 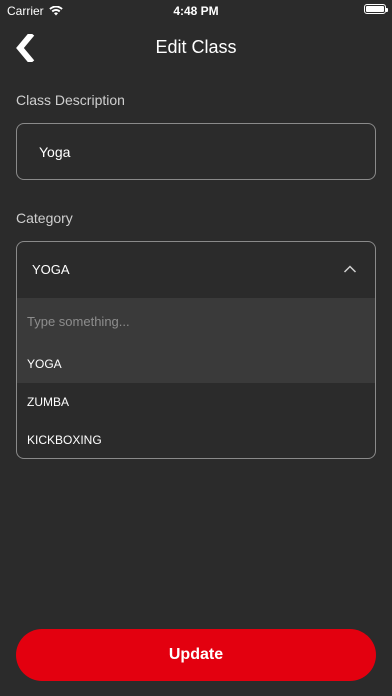 What do you see at coordinates (51, 269) in the screenshot?
I see `category-selected-value: YOGA` at bounding box center [51, 269].